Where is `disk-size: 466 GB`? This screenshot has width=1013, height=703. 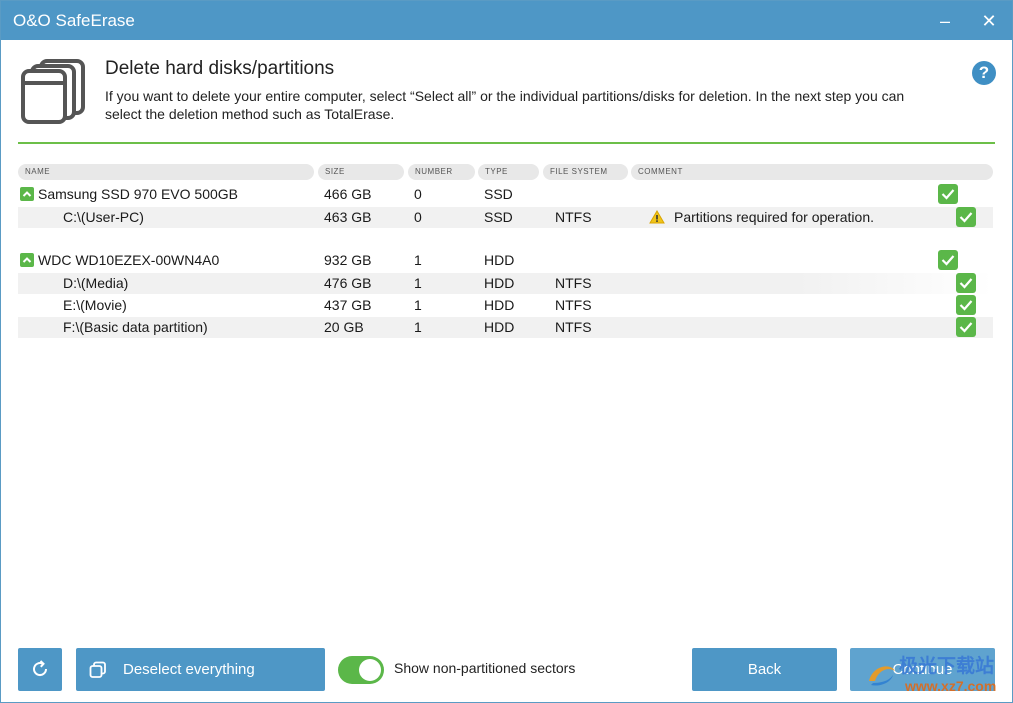 disk-size: 466 GB is located at coordinates (348, 194).